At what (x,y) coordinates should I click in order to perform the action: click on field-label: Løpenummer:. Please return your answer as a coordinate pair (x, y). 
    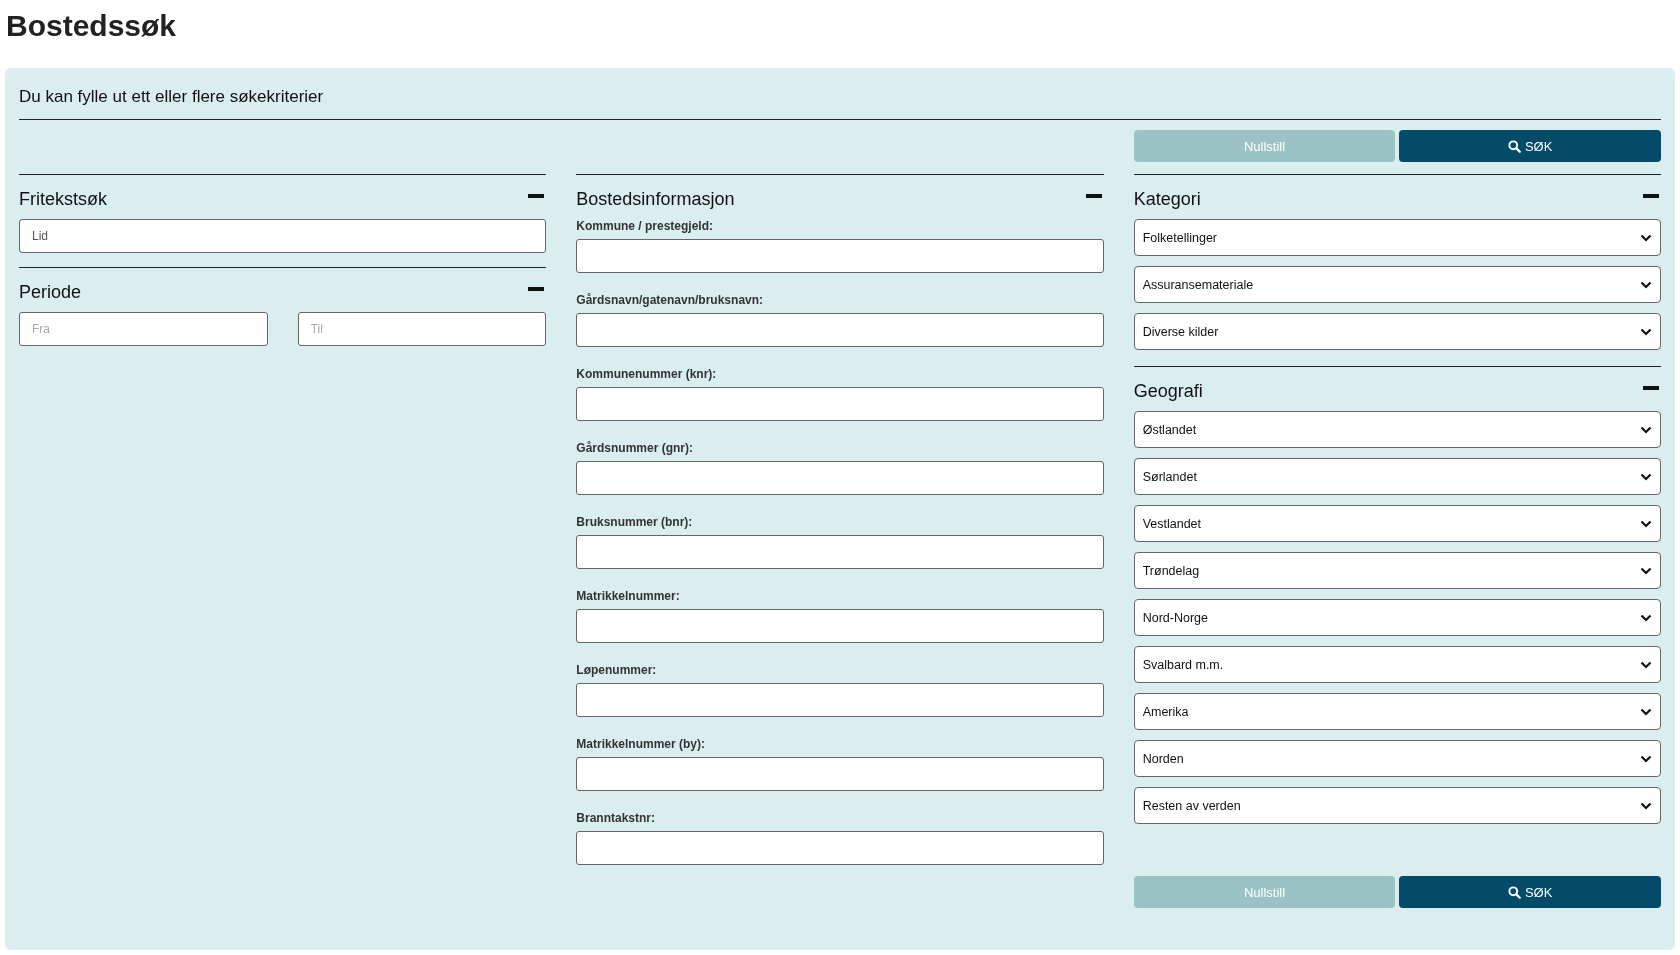
    Looking at the image, I should click on (617, 670).